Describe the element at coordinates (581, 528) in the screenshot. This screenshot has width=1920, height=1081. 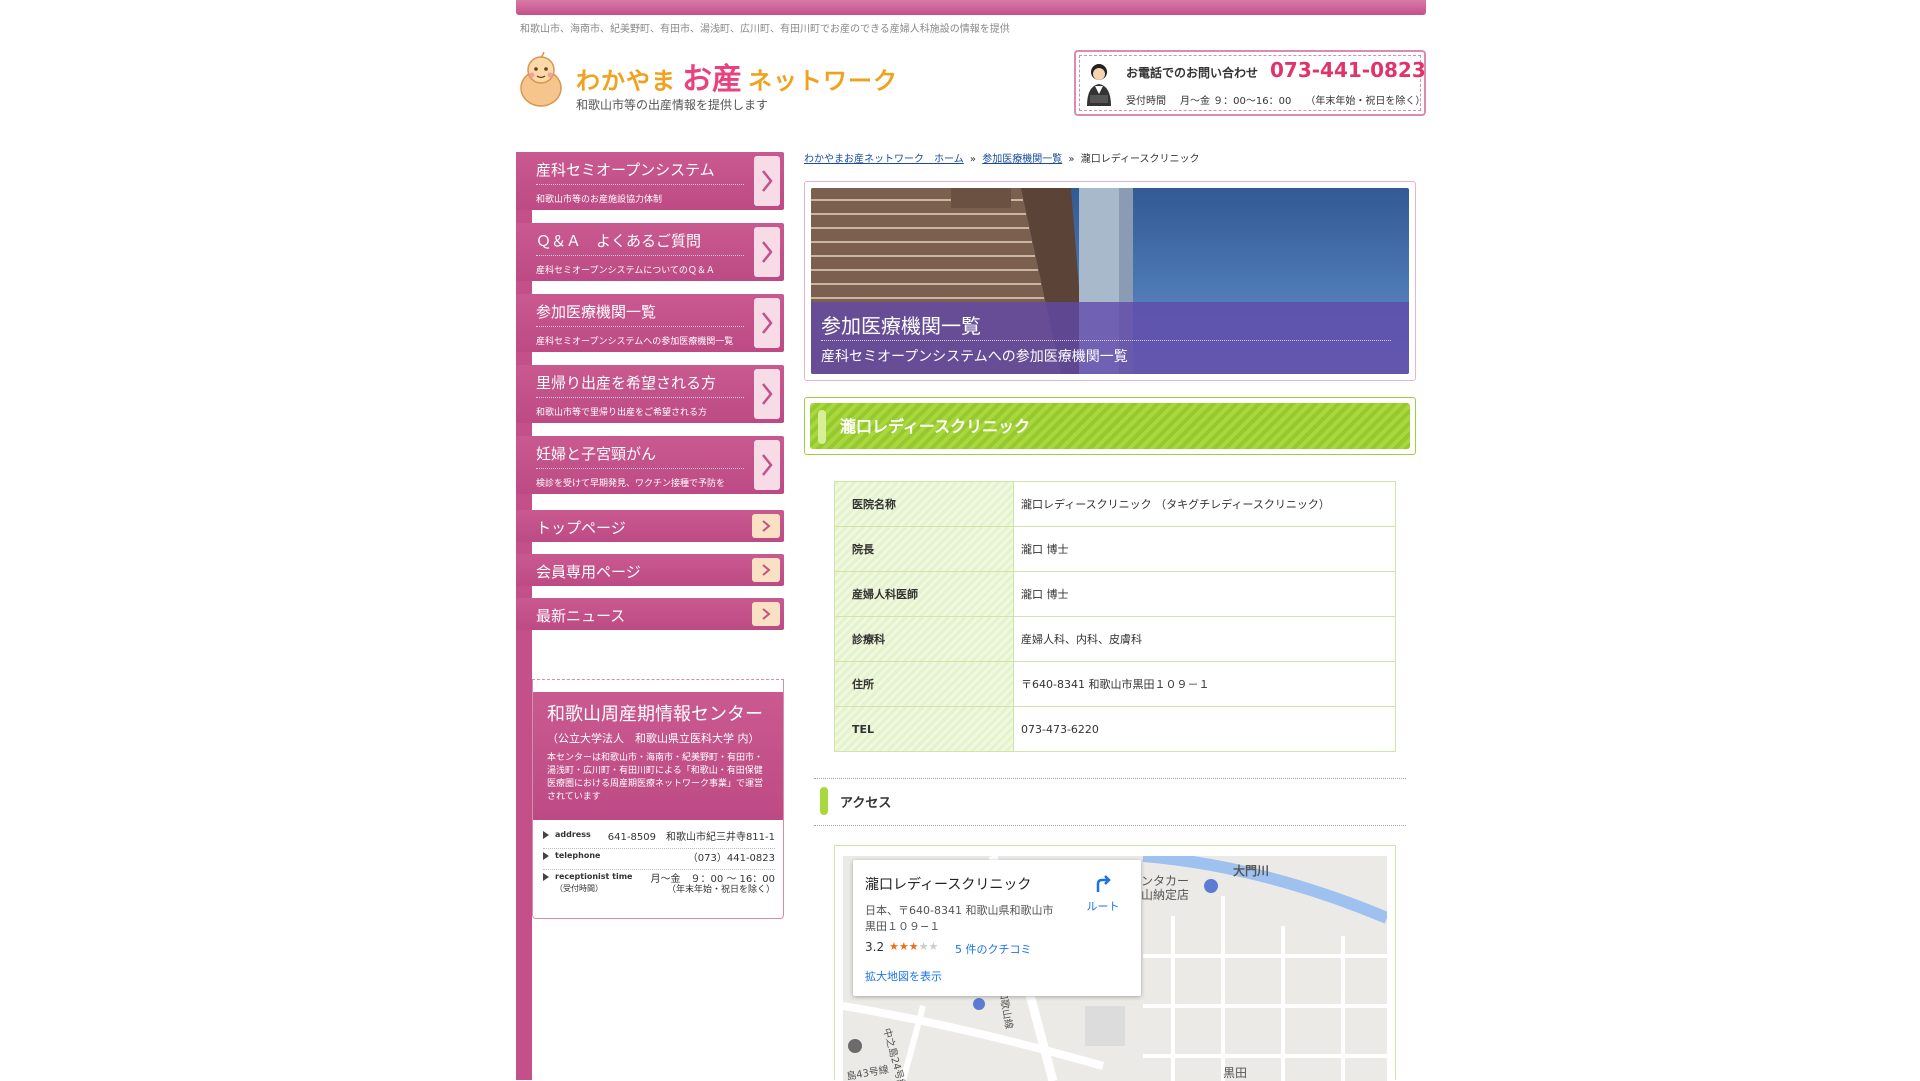
I see `sidebar-item-title: トップページ` at that location.